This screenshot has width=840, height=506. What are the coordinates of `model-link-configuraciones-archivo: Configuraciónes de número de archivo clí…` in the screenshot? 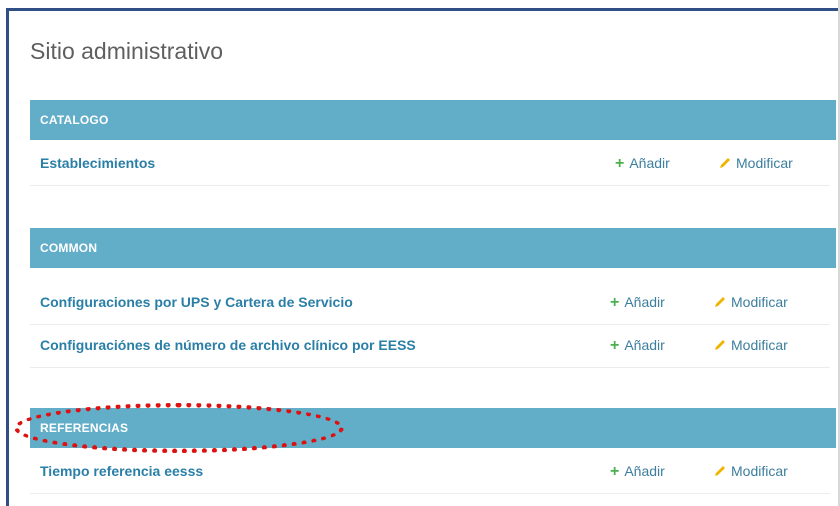 It's located at (228, 345).